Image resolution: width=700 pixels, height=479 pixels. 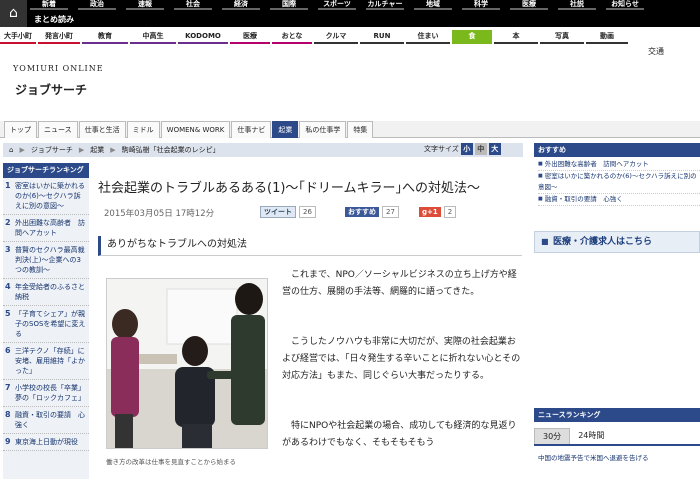 What do you see at coordinates (143, 129) in the screenshot?
I see `tab-item: ミドル` at bounding box center [143, 129].